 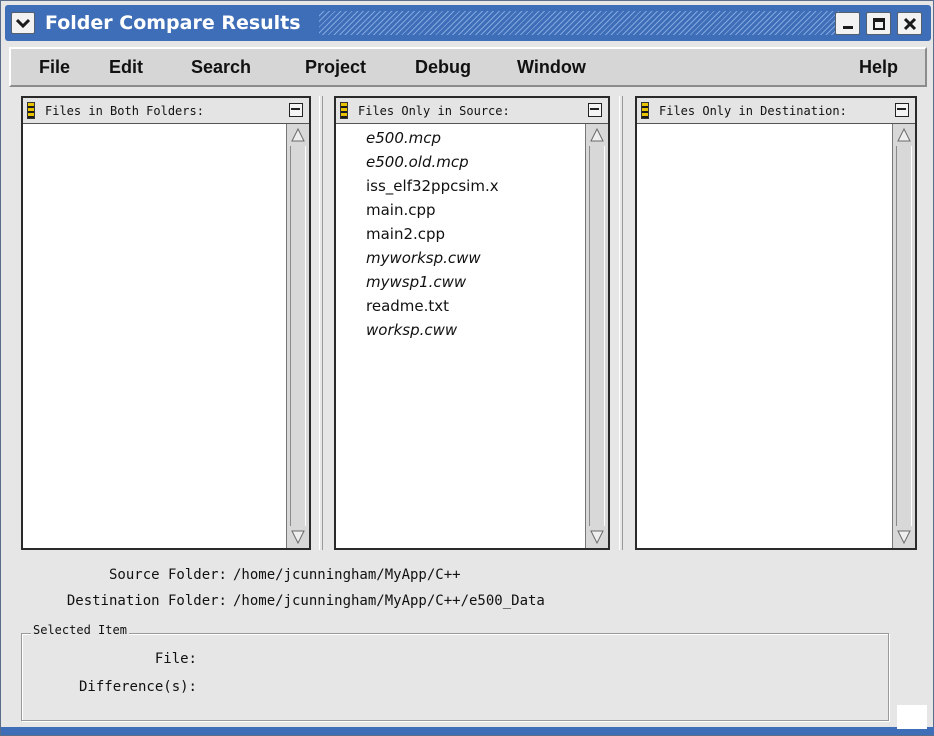 I want to click on close-icon, so click(x=909, y=23).